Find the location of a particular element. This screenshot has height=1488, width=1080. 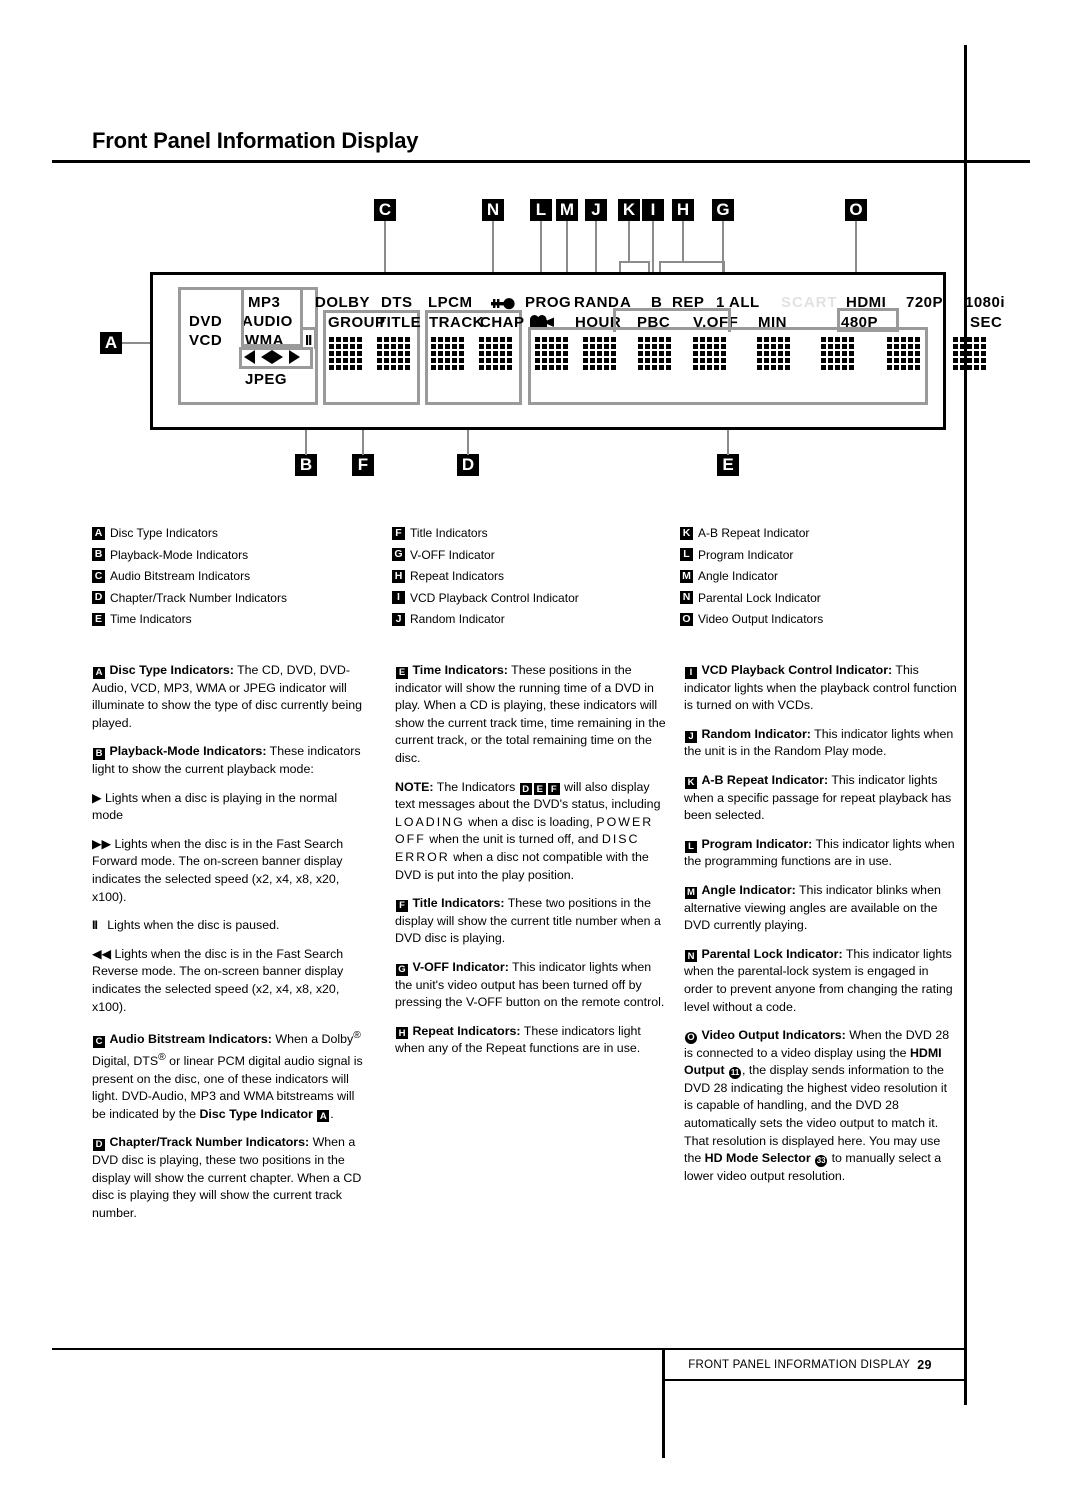

title-underline-rule is located at coordinates (541, 161).